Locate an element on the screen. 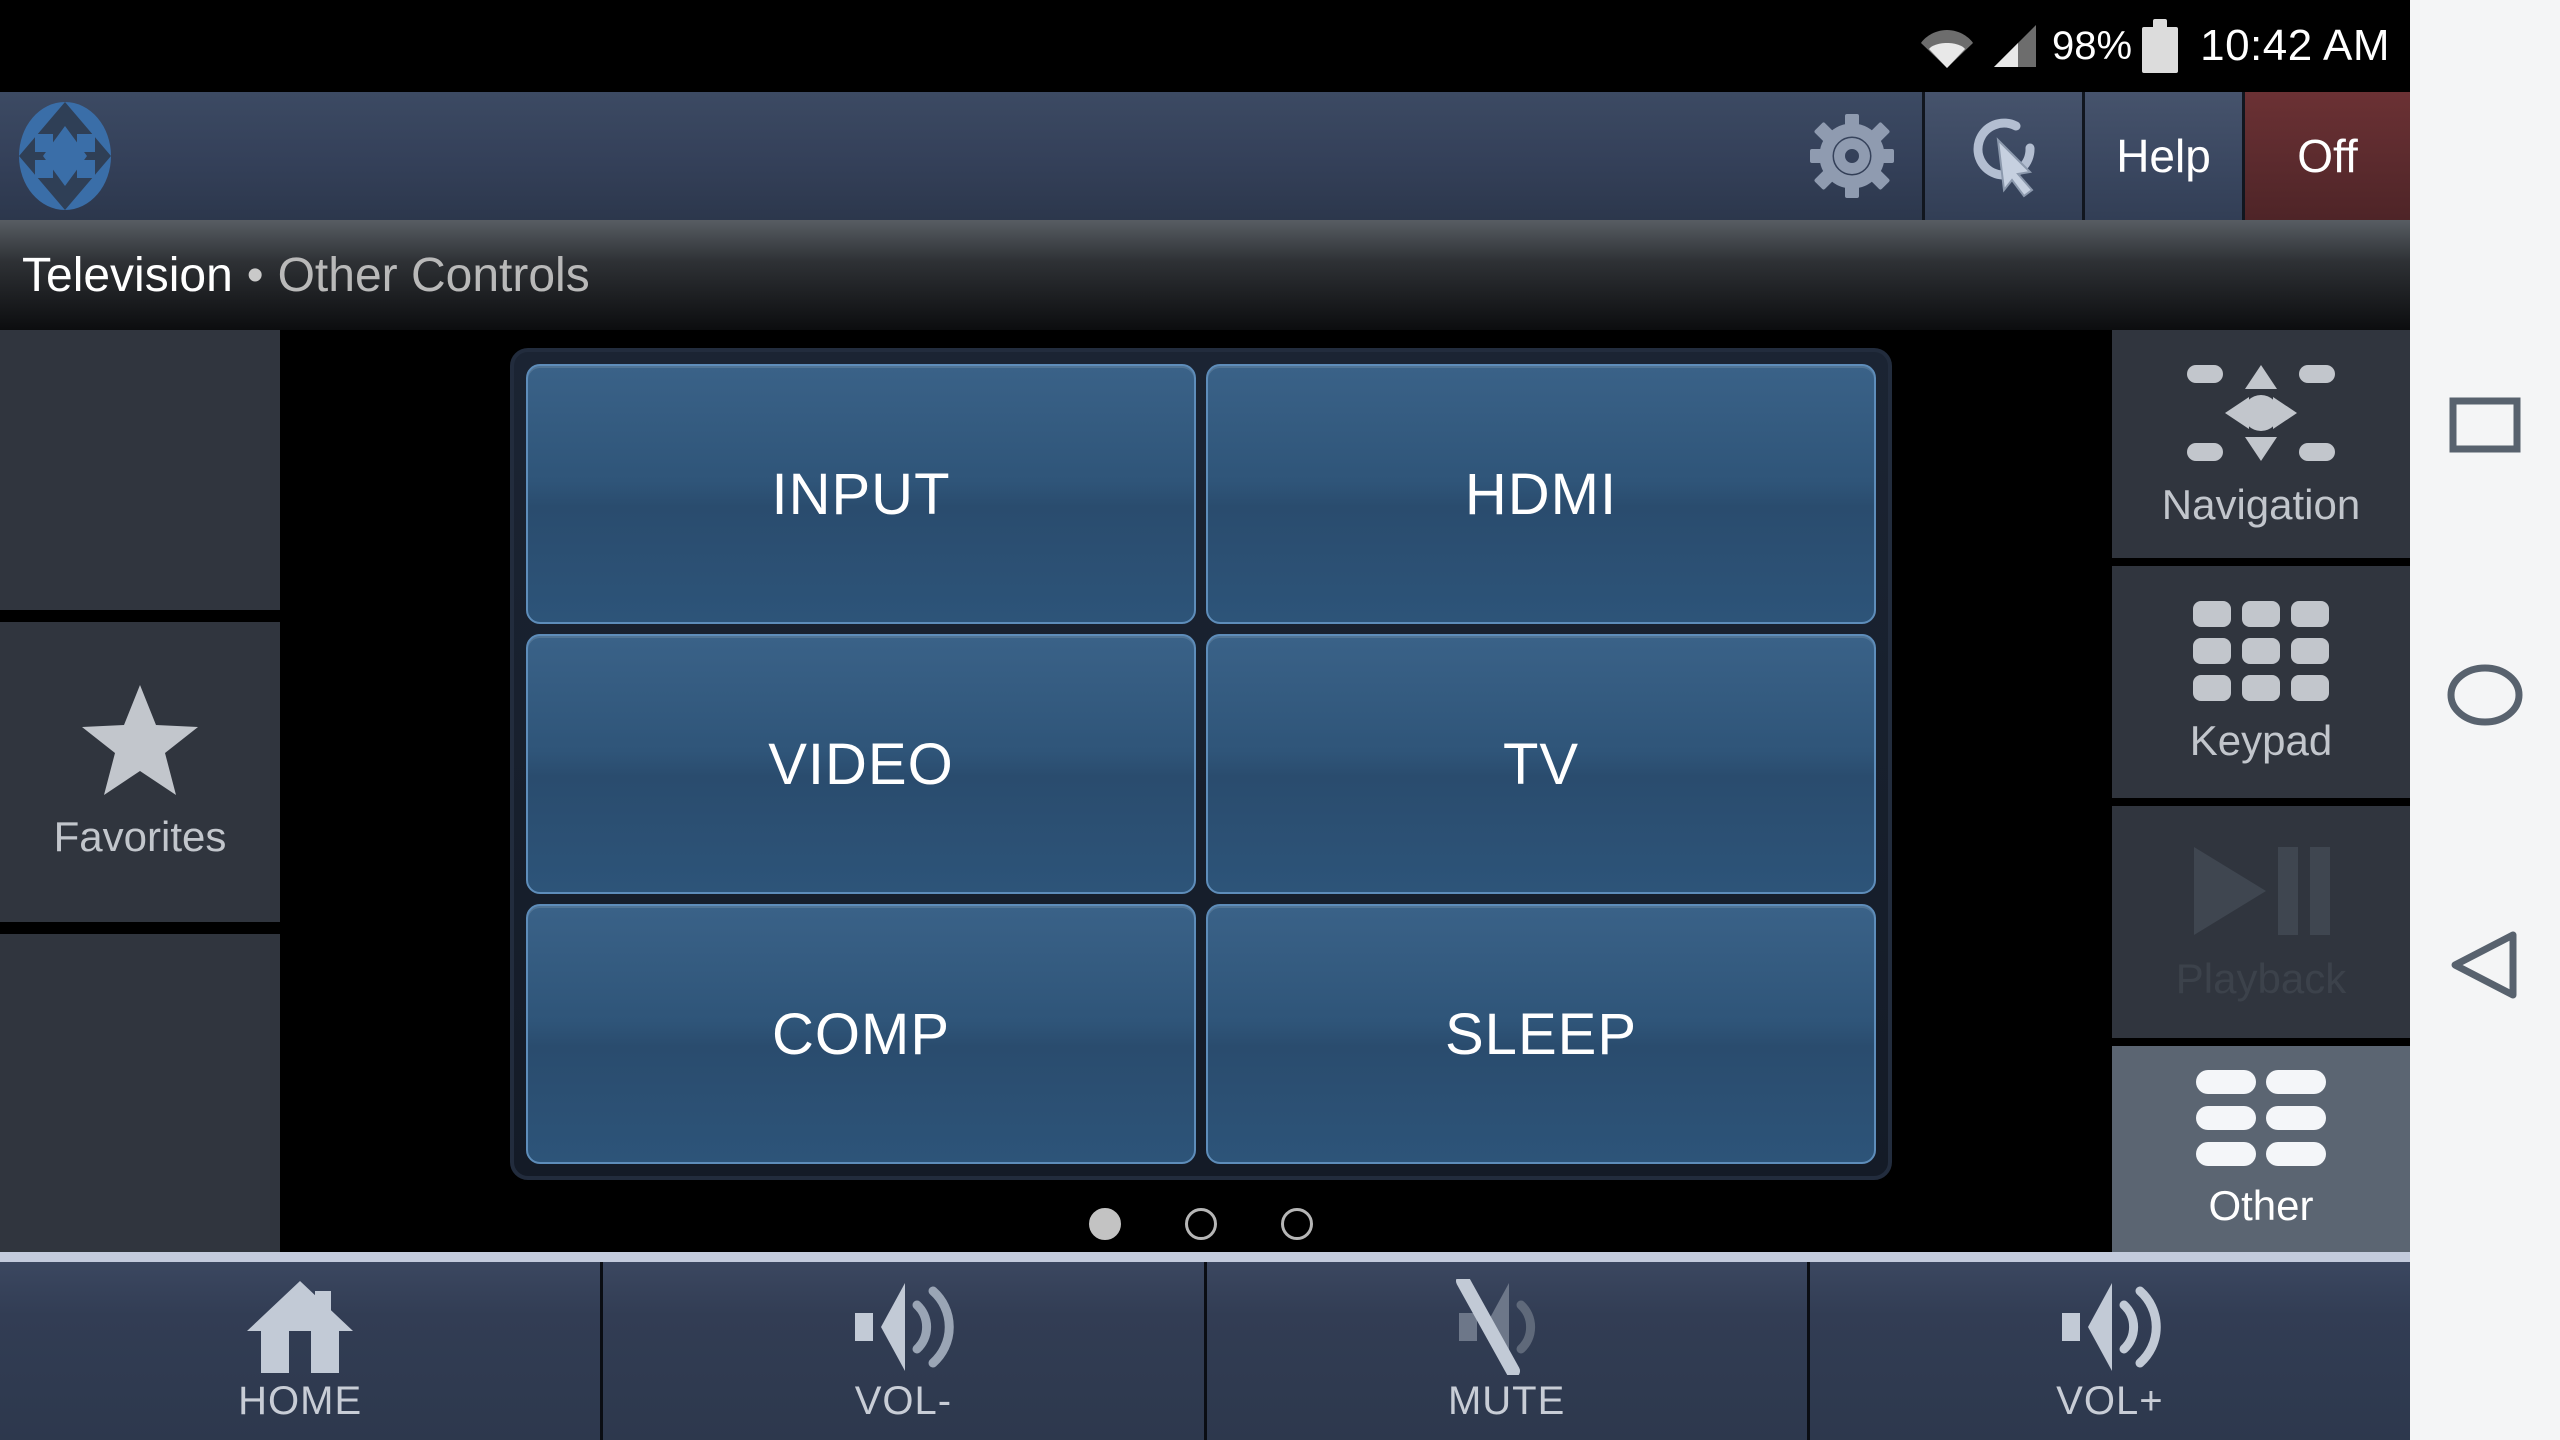 The image size is (2560, 1440). sidebar-item-keypad-label: Keypad is located at coordinates (2261, 740).